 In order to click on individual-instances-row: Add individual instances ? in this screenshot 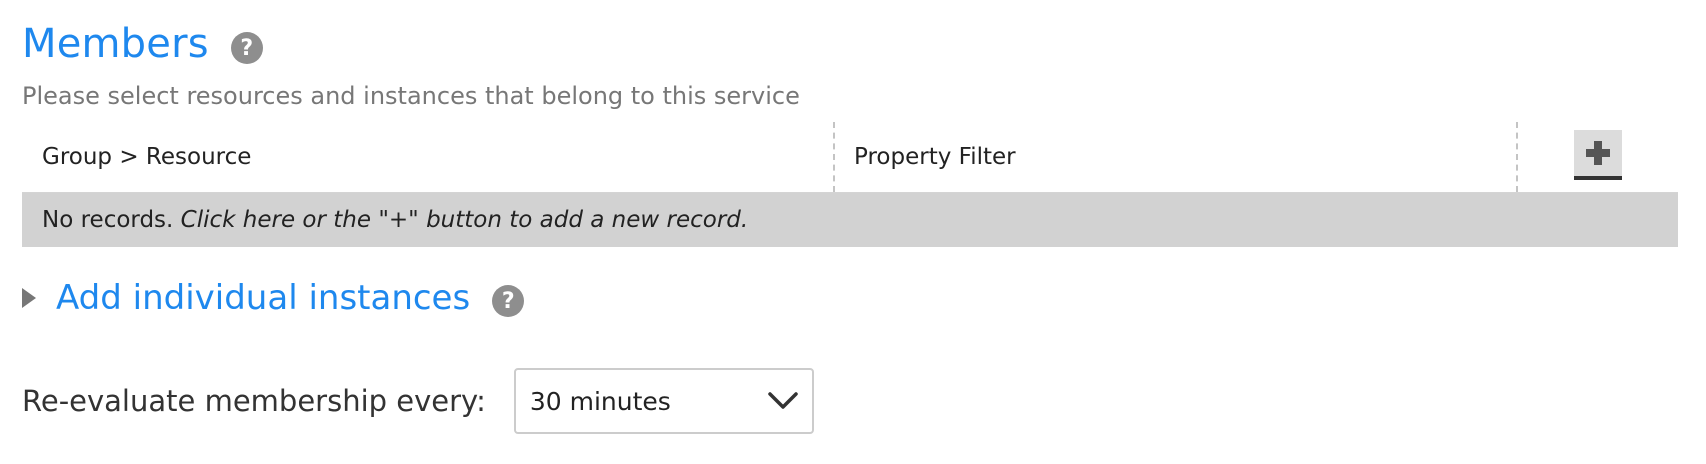, I will do `click(273, 298)`.